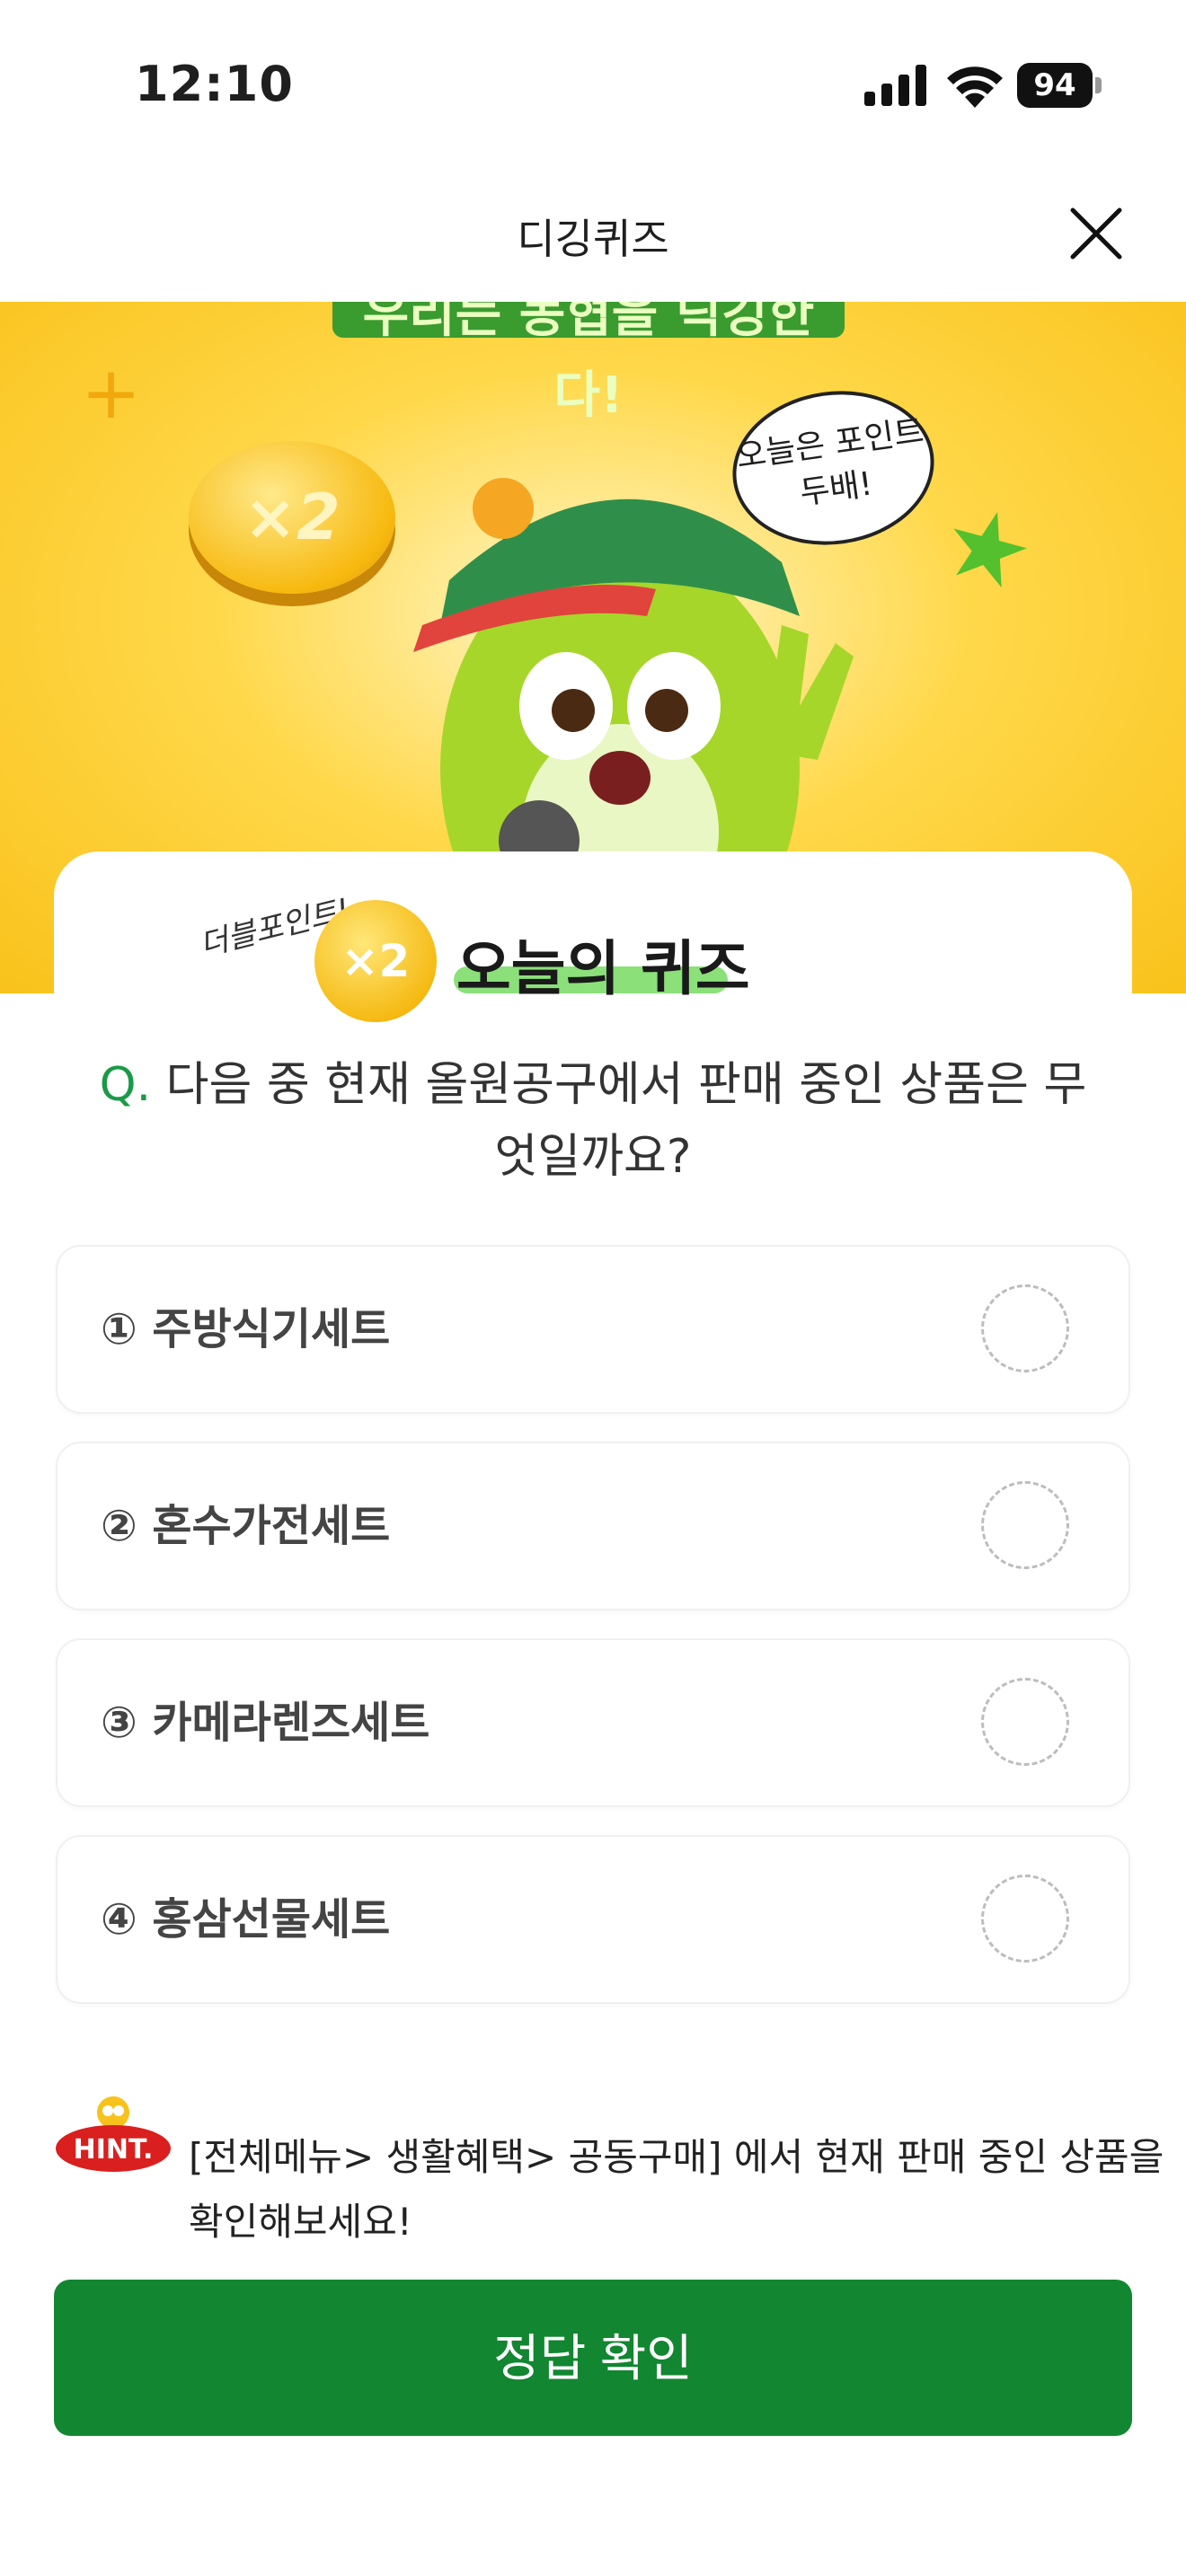 The width and height of the screenshot is (1186, 2576). What do you see at coordinates (593, 1722) in the screenshot?
I see `answer-option-3: ③ 카메라렌즈세트` at bounding box center [593, 1722].